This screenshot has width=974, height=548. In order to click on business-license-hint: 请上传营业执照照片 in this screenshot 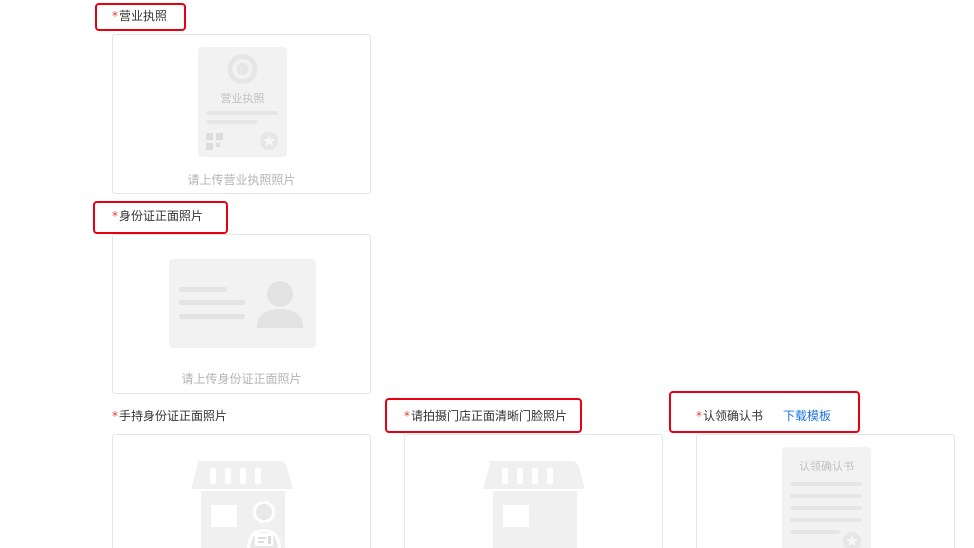, I will do `click(241, 180)`.